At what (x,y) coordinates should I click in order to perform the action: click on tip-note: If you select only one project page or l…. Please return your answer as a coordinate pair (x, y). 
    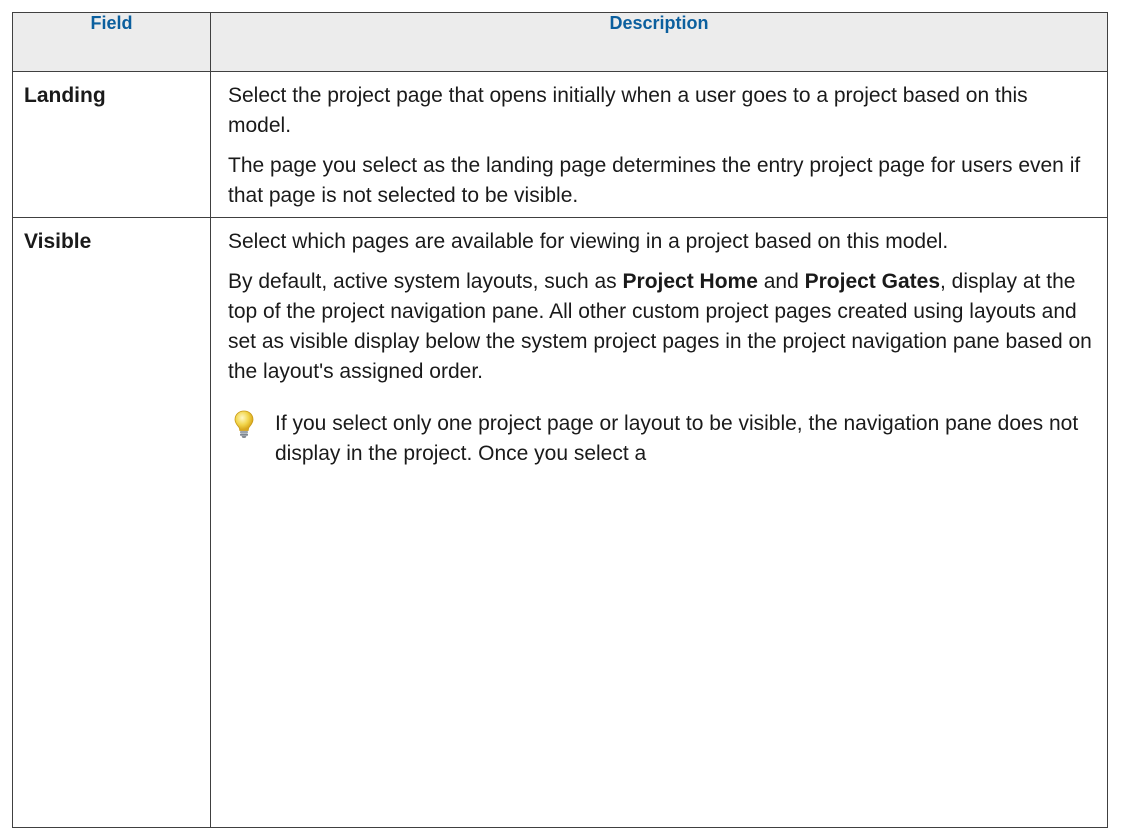
    Looking at the image, I should click on (660, 442).